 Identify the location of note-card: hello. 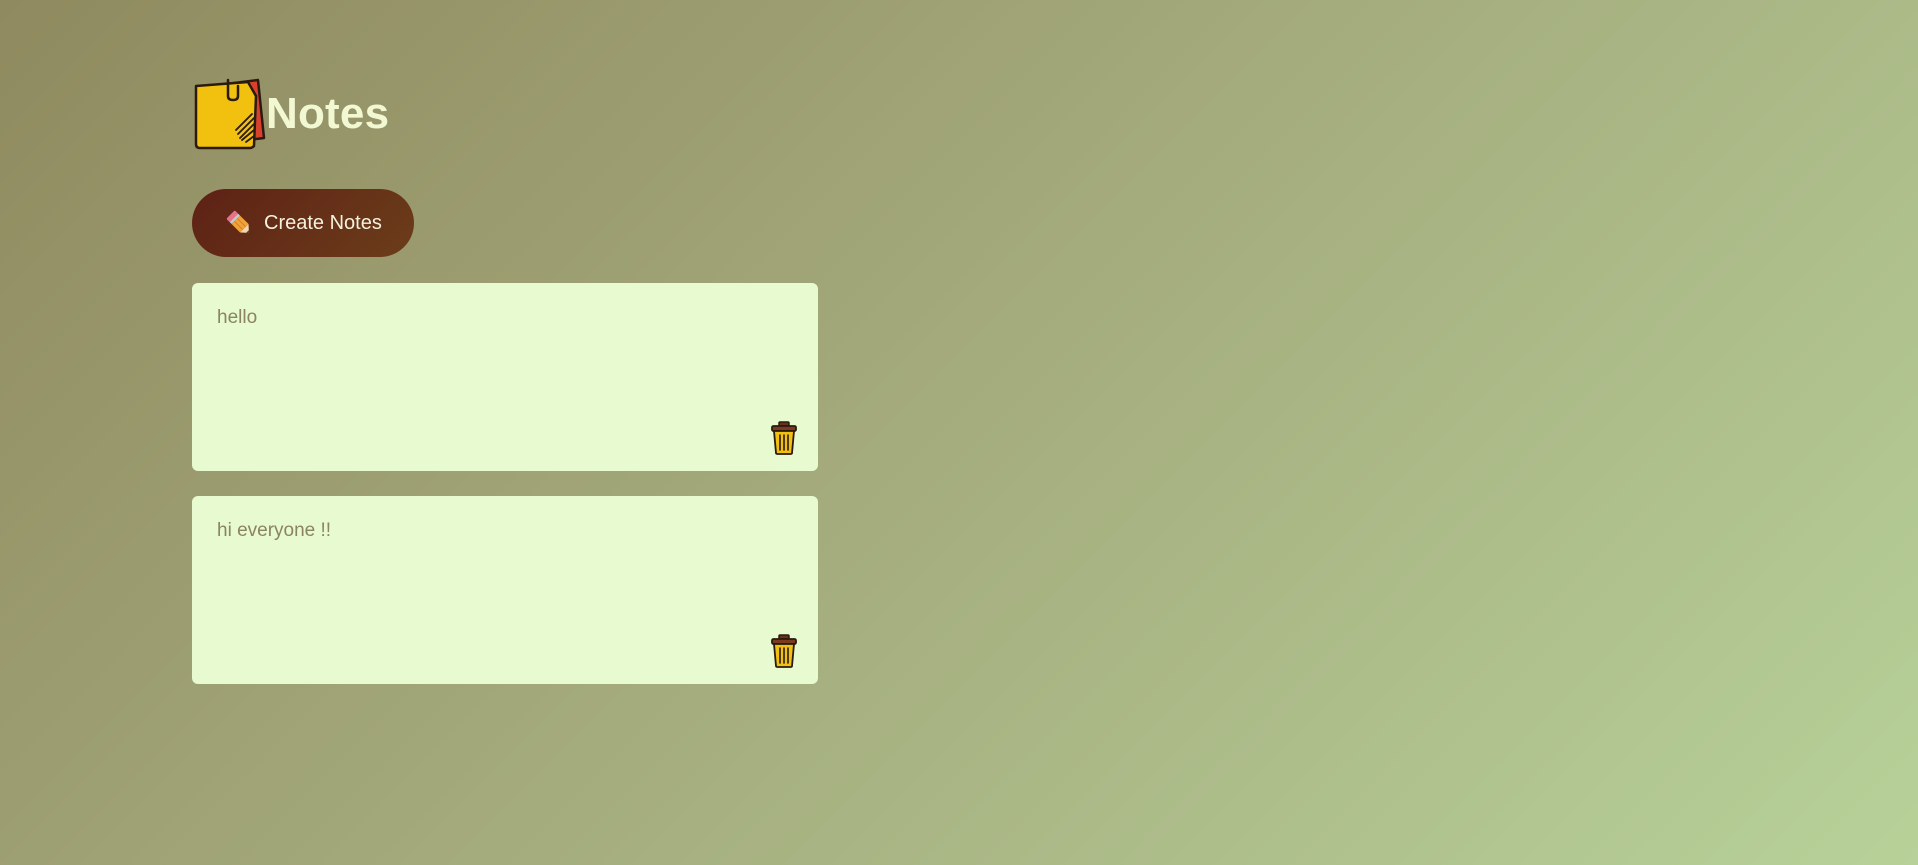
(505, 377).